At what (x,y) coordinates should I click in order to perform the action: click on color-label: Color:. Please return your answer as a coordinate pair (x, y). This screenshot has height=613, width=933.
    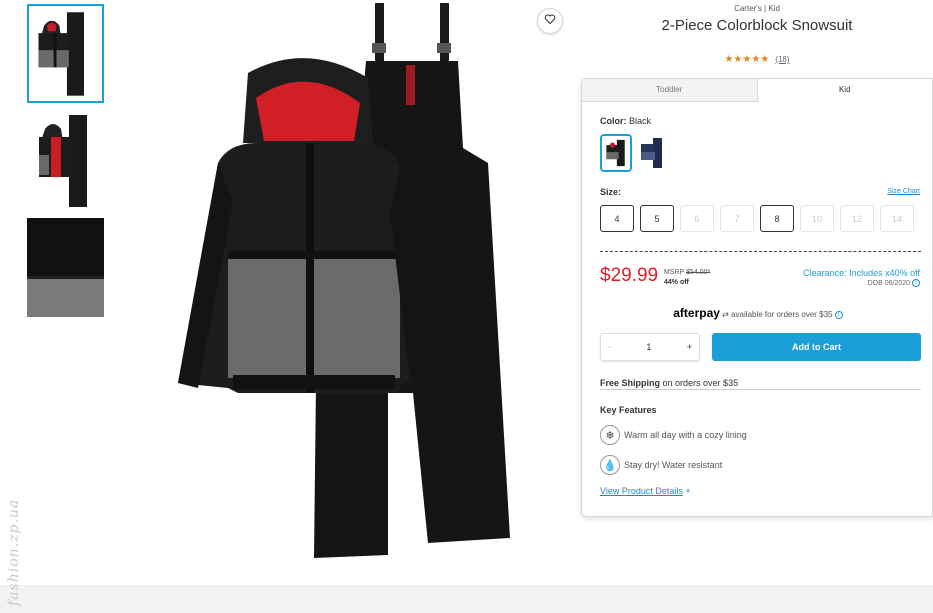
    Looking at the image, I should click on (613, 121).